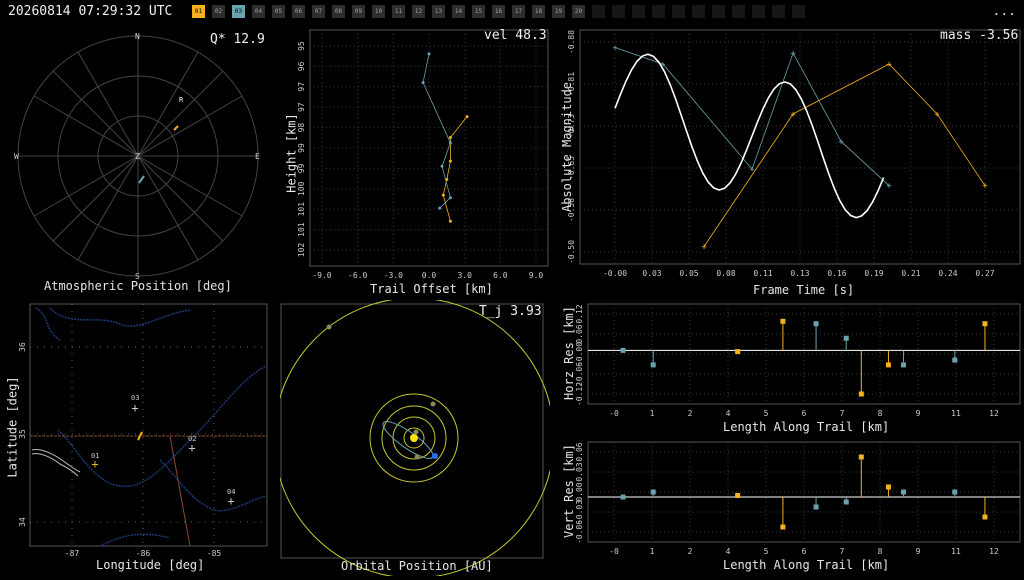 This screenshot has height=580, width=1024. What do you see at coordinates (500, 275) in the screenshot?
I see `x-tick-label: 6.0` at bounding box center [500, 275].